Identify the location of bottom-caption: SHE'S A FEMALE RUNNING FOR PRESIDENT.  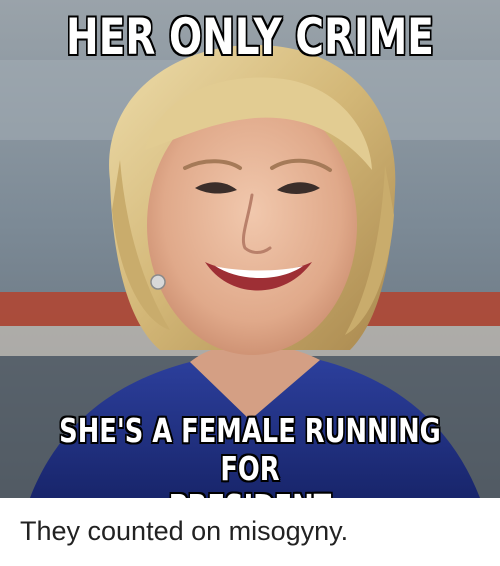
(250, 455).